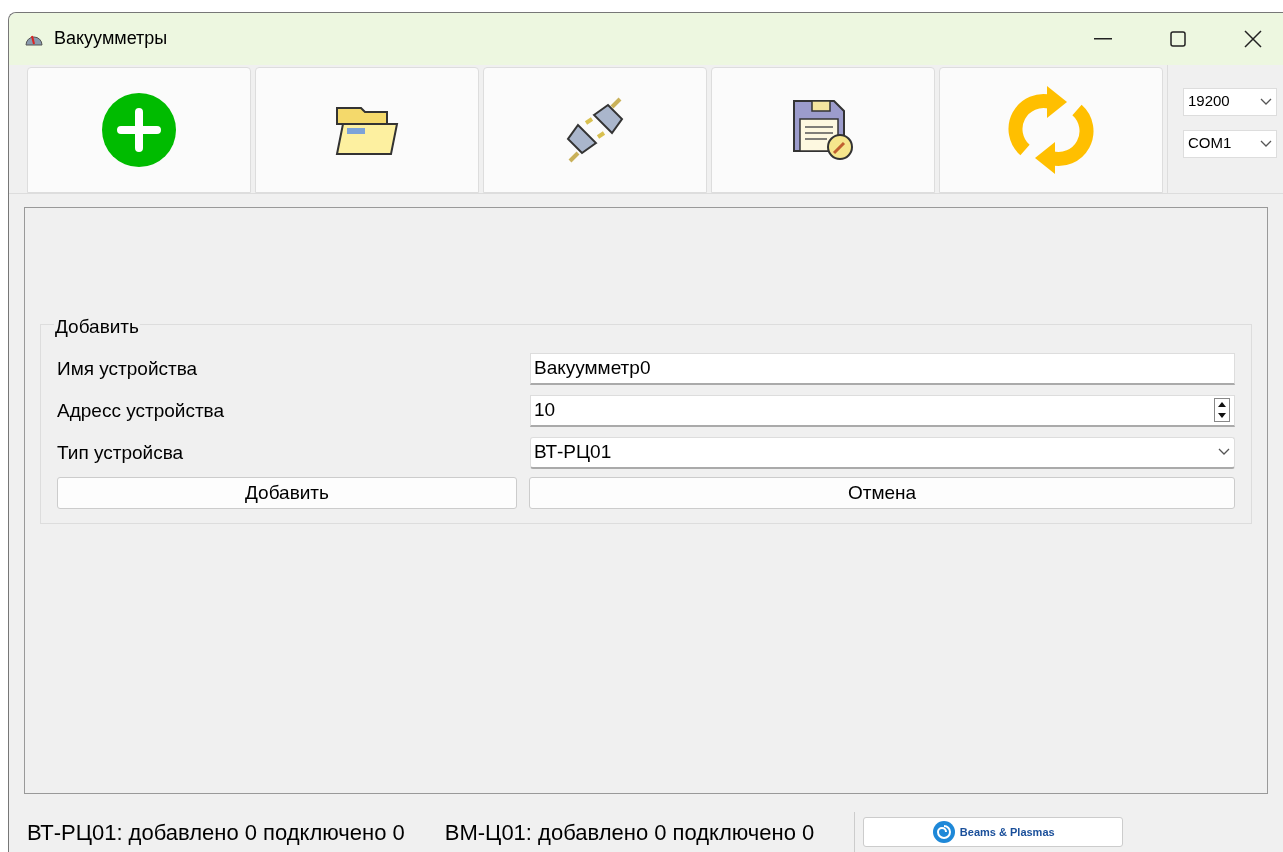 Image resolution: width=1283 pixels, height=852 pixels. What do you see at coordinates (882, 452) in the screenshot?
I see `device-type-dropdown: ВТ-РЦ01` at bounding box center [882, 452].